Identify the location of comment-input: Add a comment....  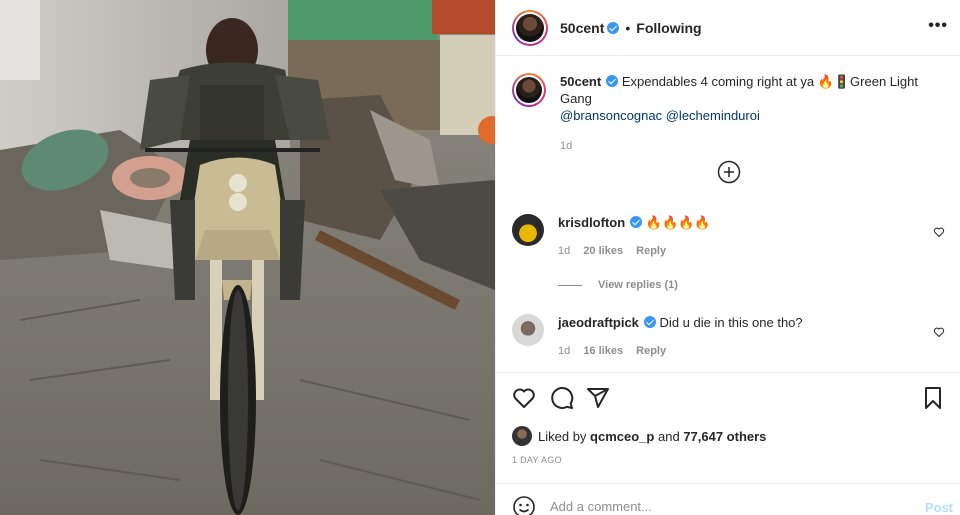
(601, 506).